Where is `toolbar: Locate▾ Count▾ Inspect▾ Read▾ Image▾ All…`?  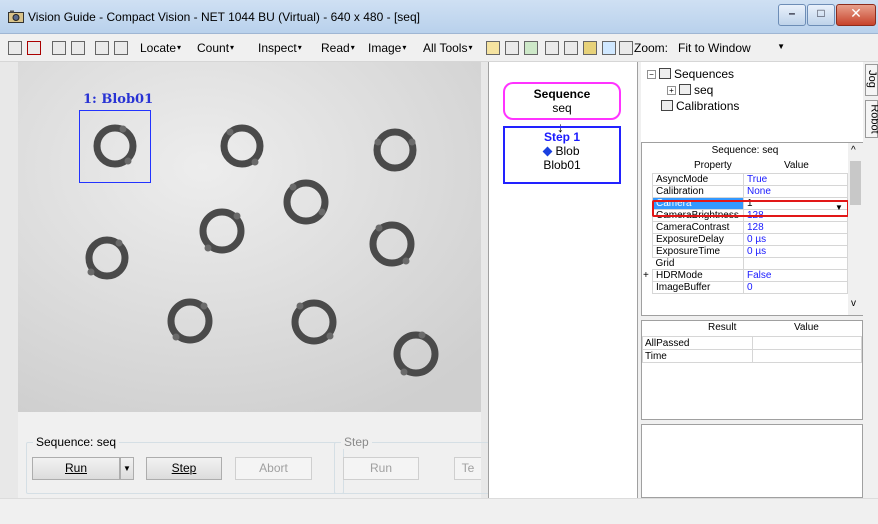
toolbar: Locate▾ Count▾ Inspect▾ Read▾ Image▾ All… is located at coordinates (439, 48).